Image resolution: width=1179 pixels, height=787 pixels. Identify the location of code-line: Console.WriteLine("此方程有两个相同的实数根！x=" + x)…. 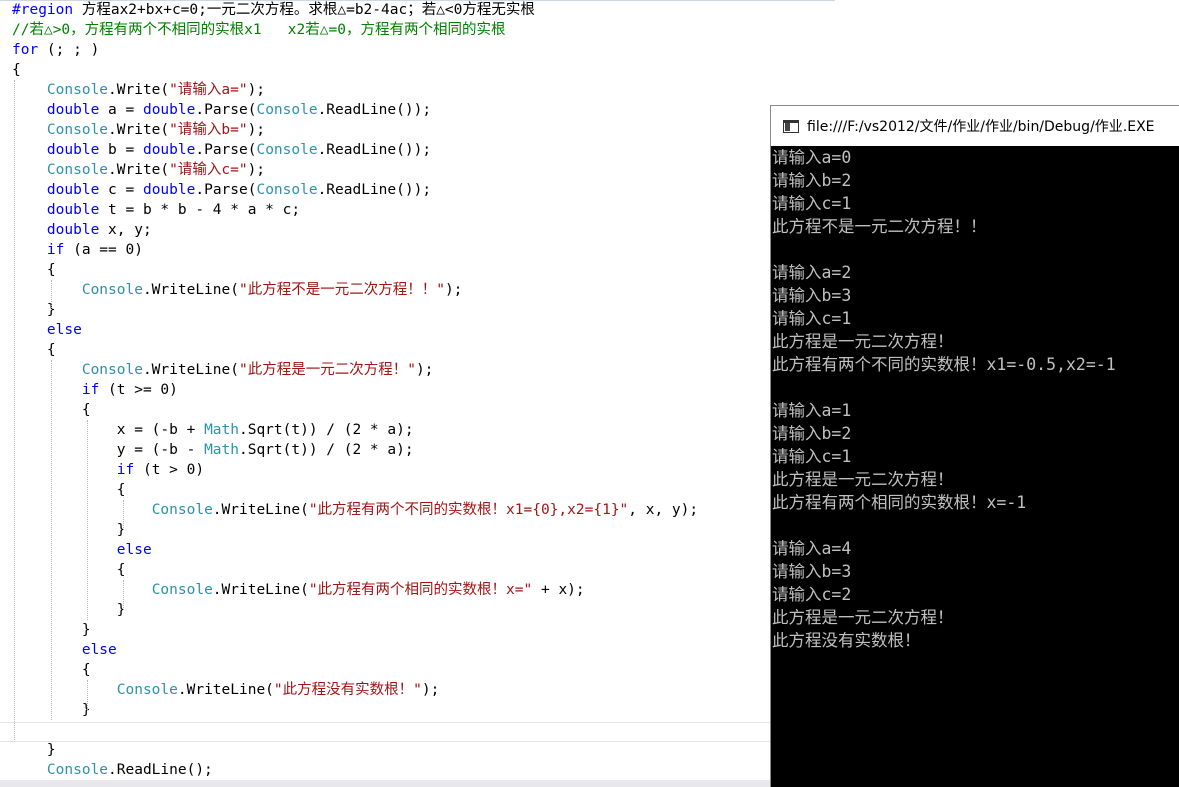
(298, 590).